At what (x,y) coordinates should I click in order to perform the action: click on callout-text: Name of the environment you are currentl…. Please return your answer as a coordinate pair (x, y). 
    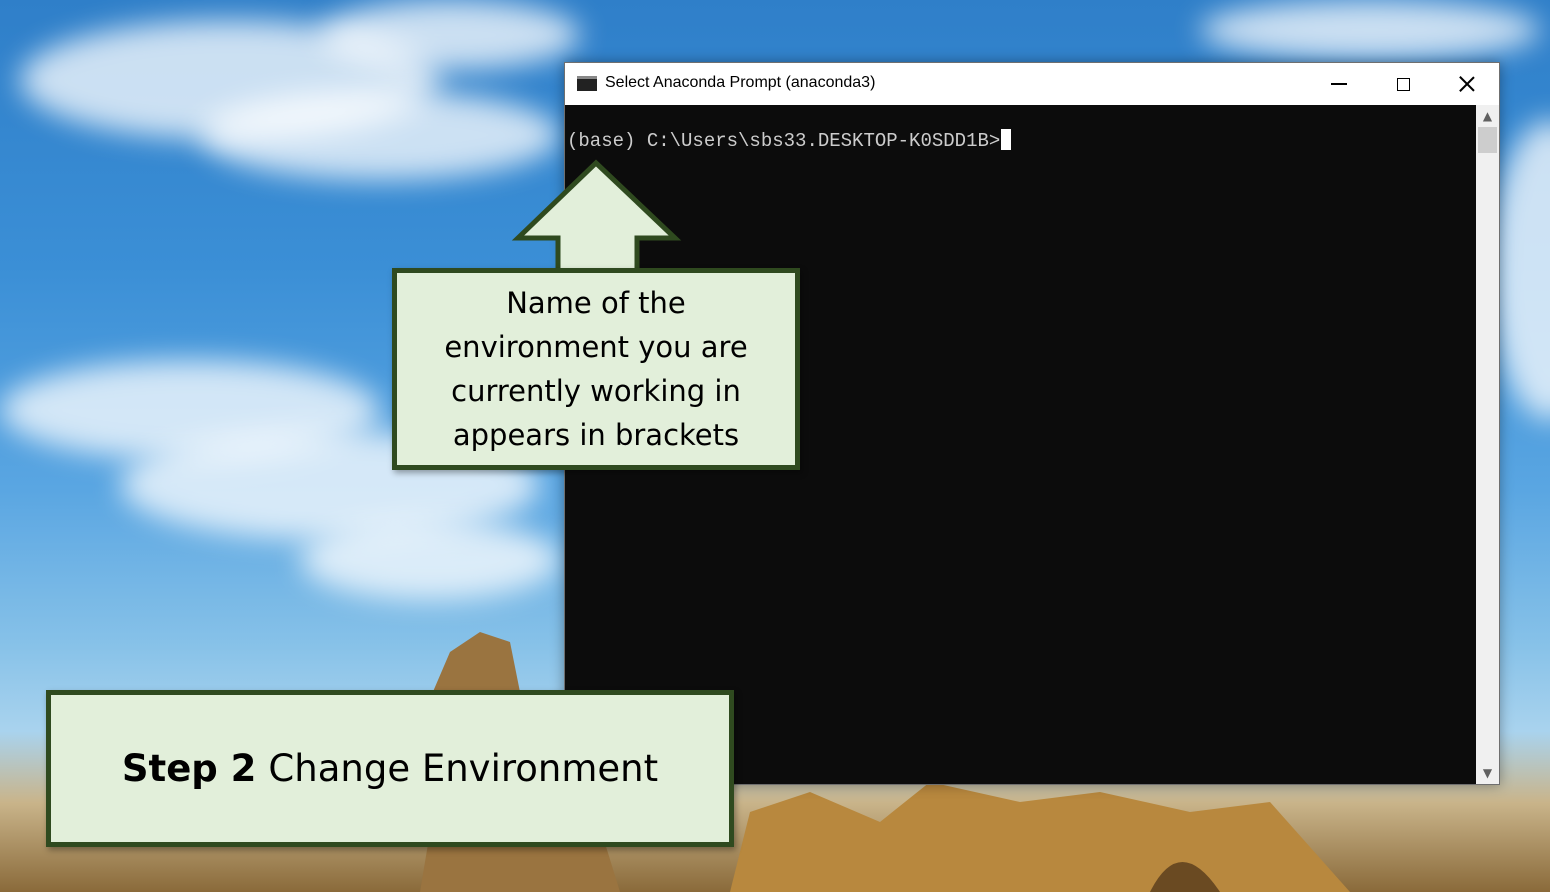
    Looking at the image, I should click on (596, 369).